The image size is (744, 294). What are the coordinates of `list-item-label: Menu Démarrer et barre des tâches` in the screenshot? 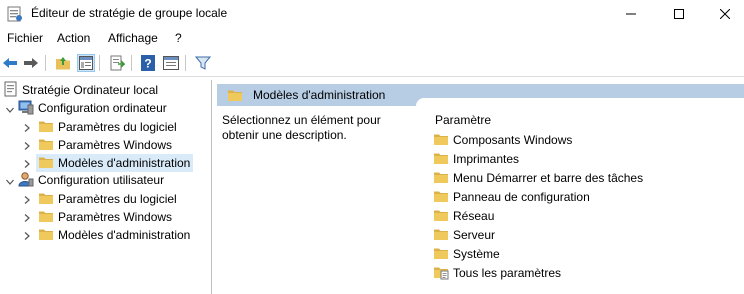 It's located at (548, 178).